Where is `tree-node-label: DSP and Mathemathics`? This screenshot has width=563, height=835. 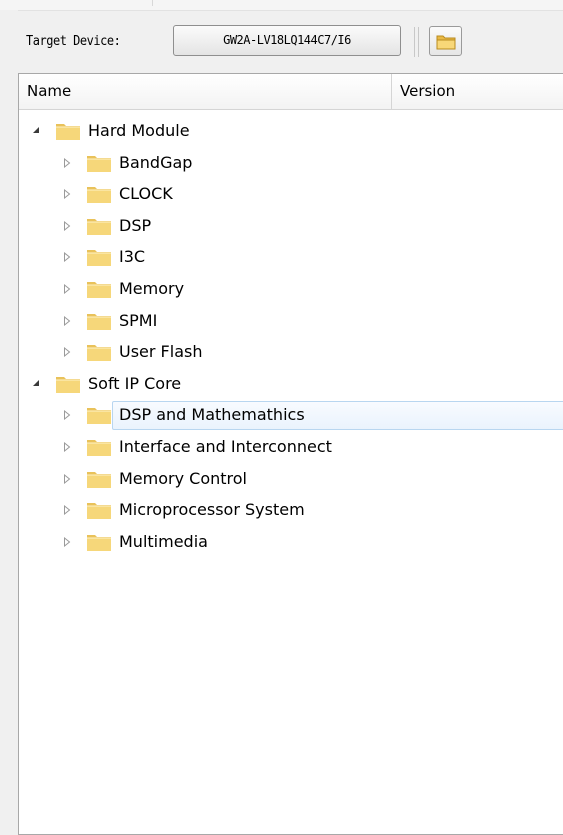
tree-node-label: DSP and Mathemathics is located at coordinates (212, 415).